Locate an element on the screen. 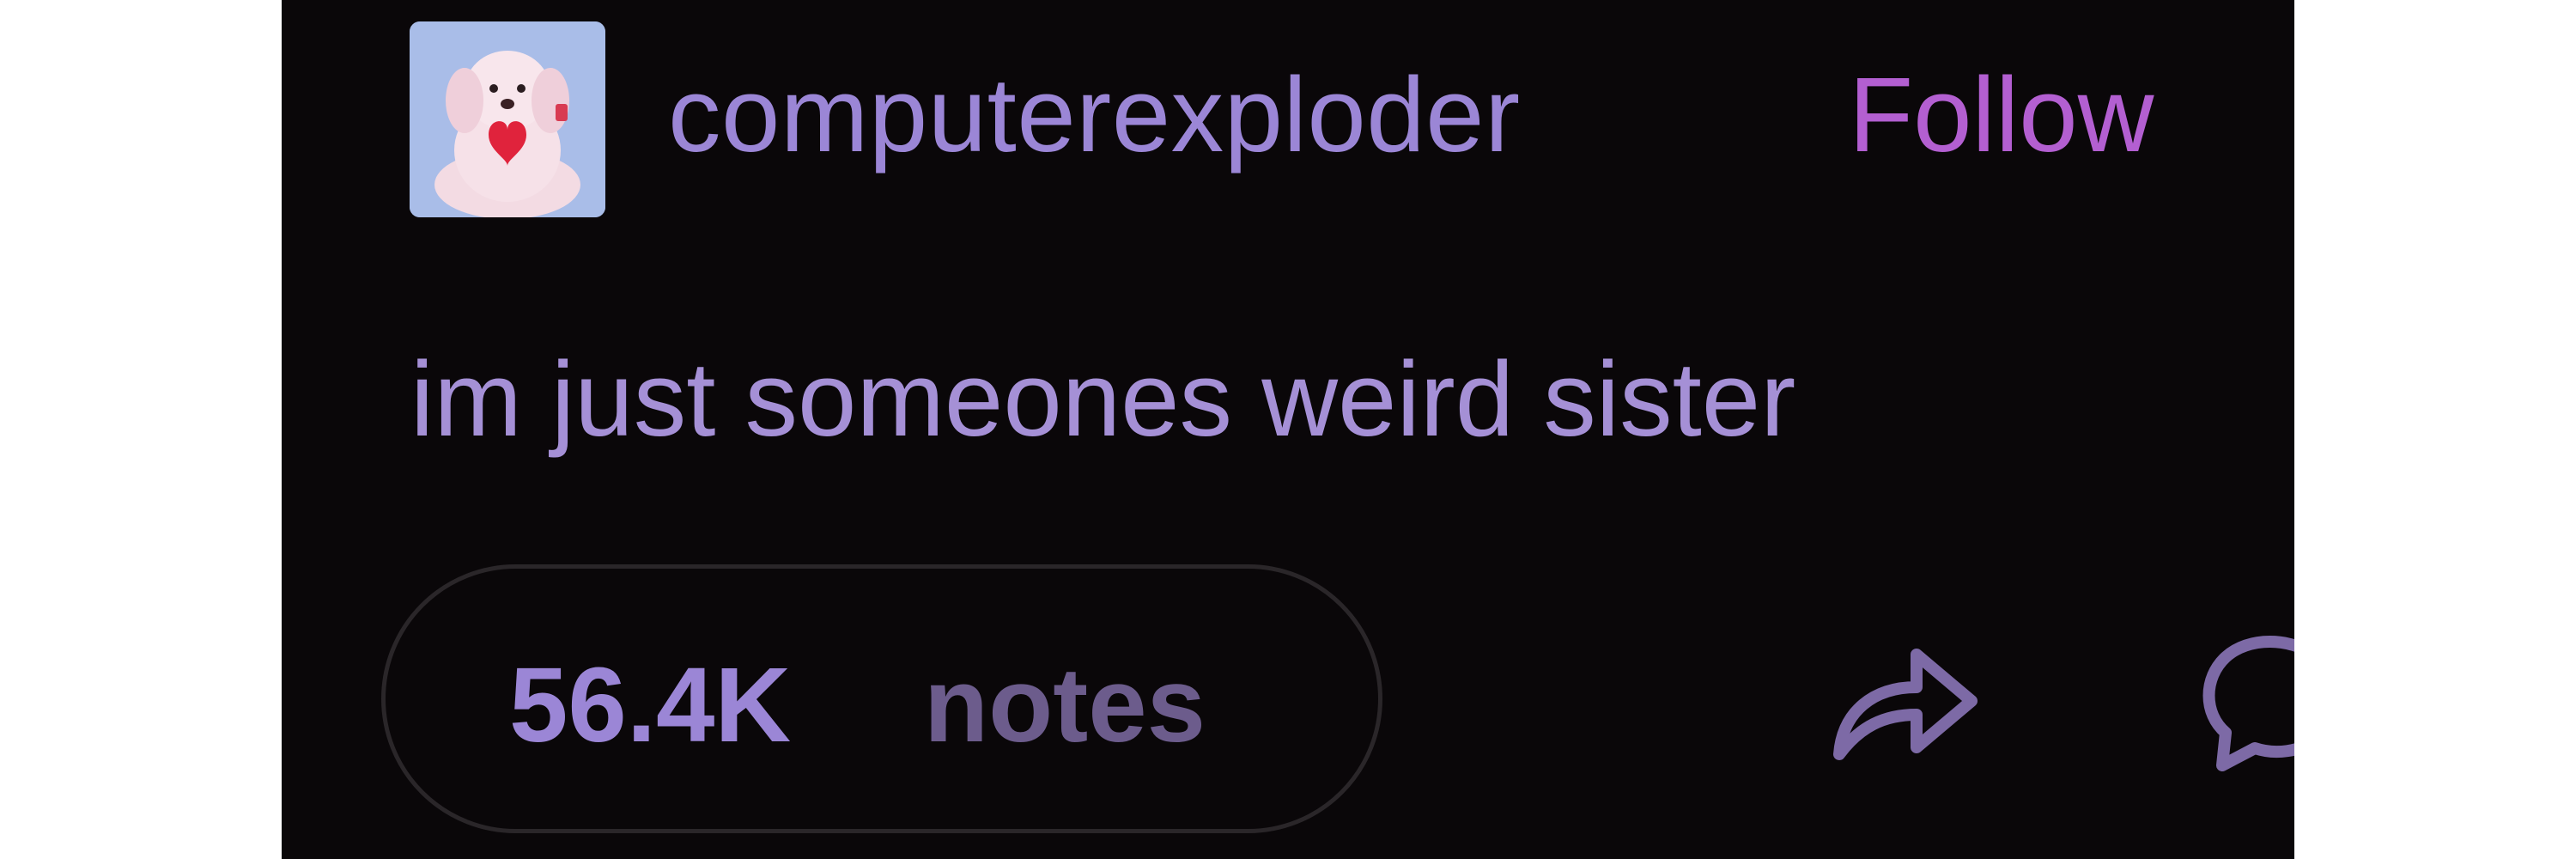 Image resolution: width=2576 pixels, height=859 pixels. notes-count: 56.4K is located at coordinates (651, 706).